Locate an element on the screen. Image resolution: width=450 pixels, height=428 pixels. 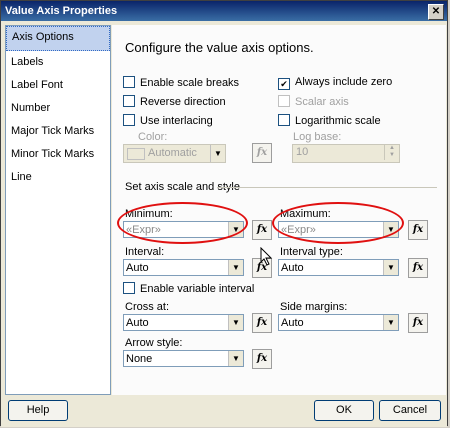
interval-type-expression-button: fx is located at coordinates (418, 268).